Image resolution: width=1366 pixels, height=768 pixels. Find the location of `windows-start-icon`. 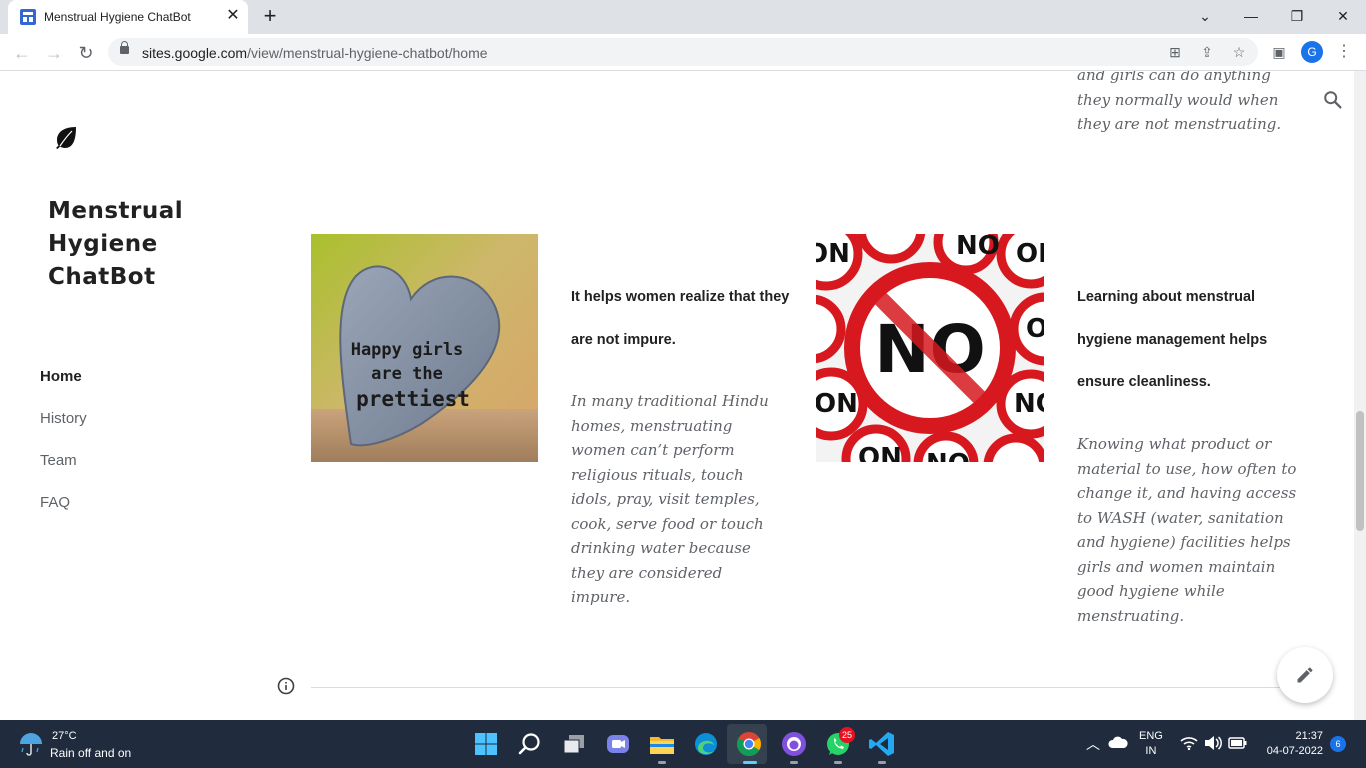

windows-start-icon is located at coordinates (486, 744).